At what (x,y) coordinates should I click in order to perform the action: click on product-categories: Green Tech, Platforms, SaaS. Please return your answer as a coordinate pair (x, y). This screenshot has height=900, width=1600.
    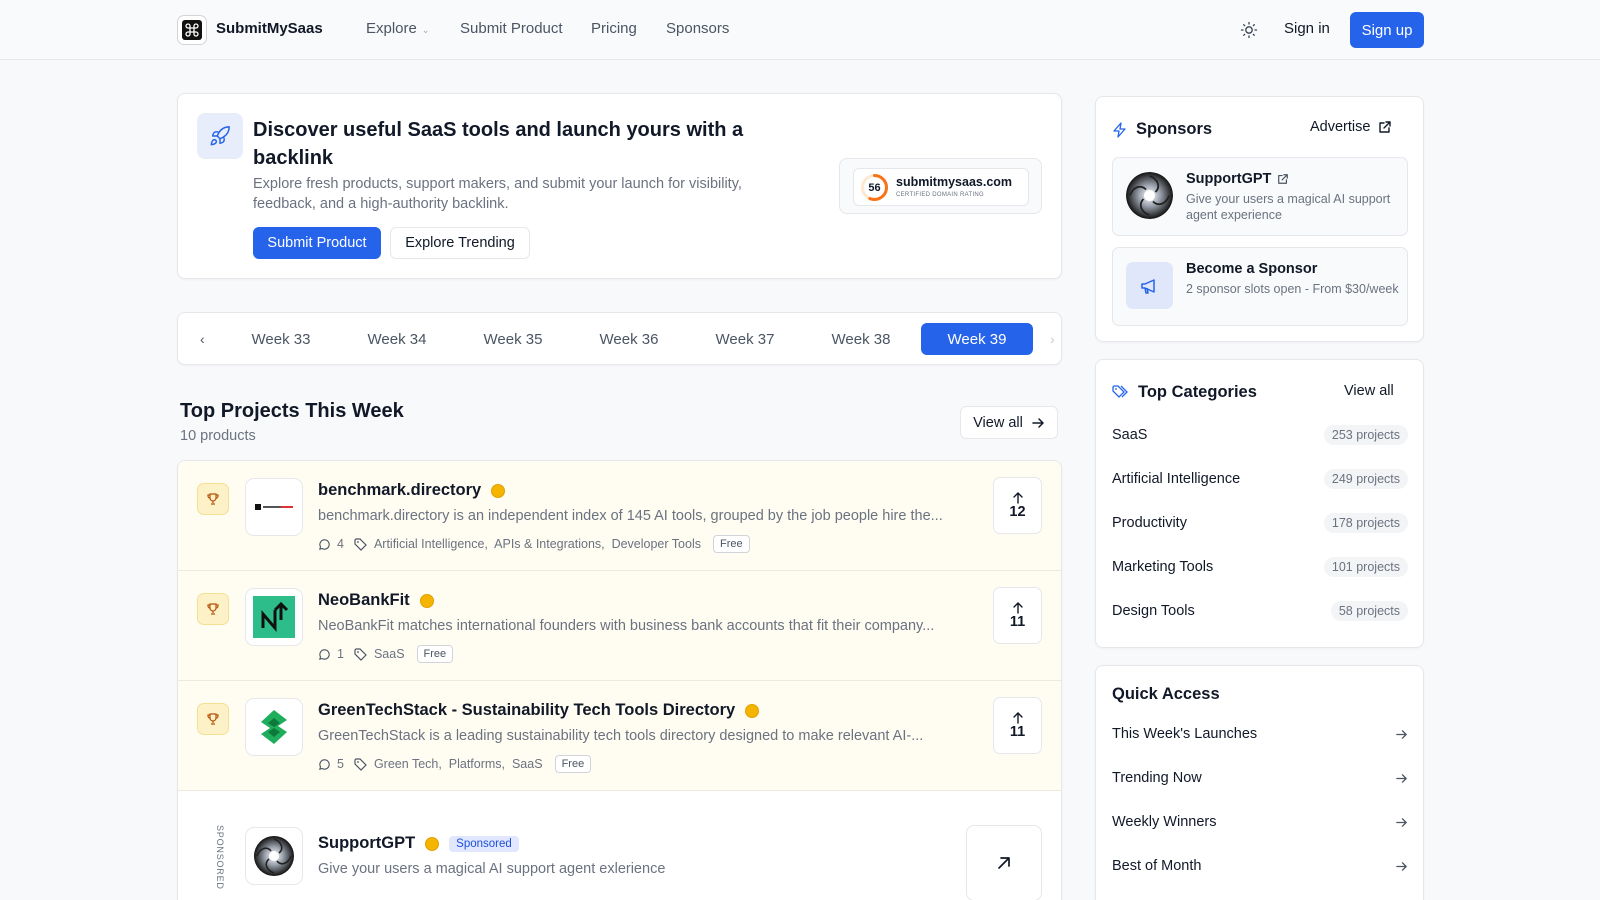
    Looking at the image, I should click on (458, 764).